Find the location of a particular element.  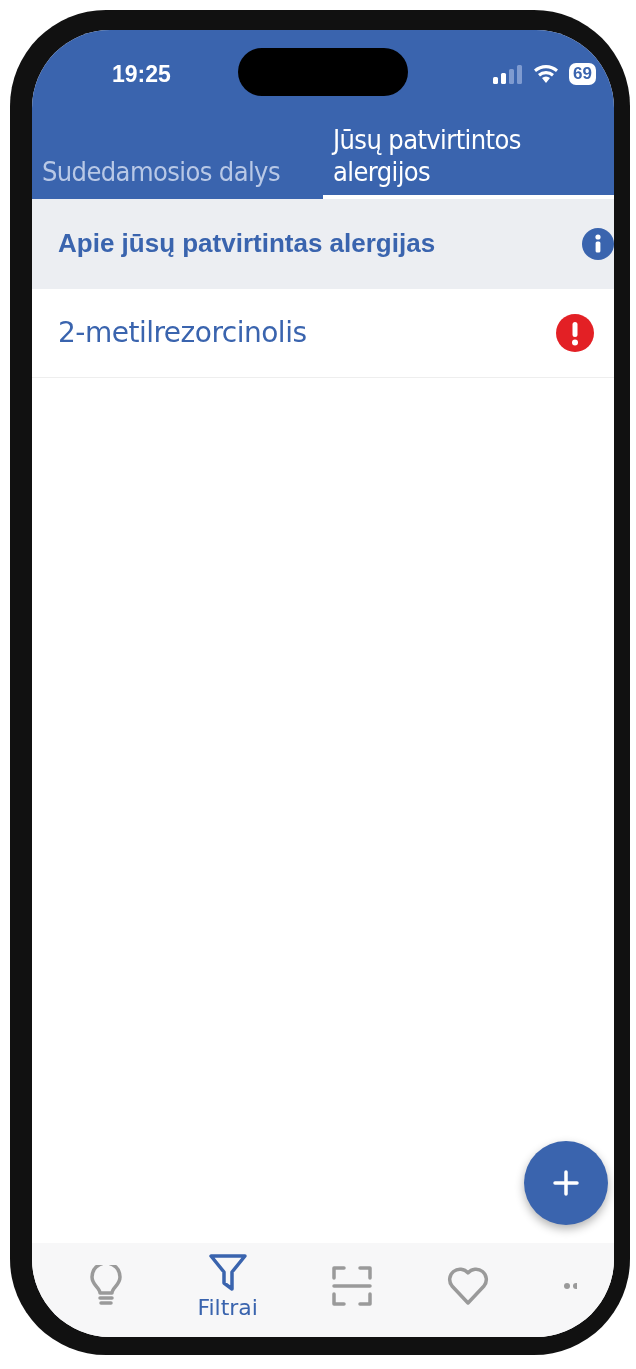

tab: Sudedamosios dalys is located at coordinates (177, 174).